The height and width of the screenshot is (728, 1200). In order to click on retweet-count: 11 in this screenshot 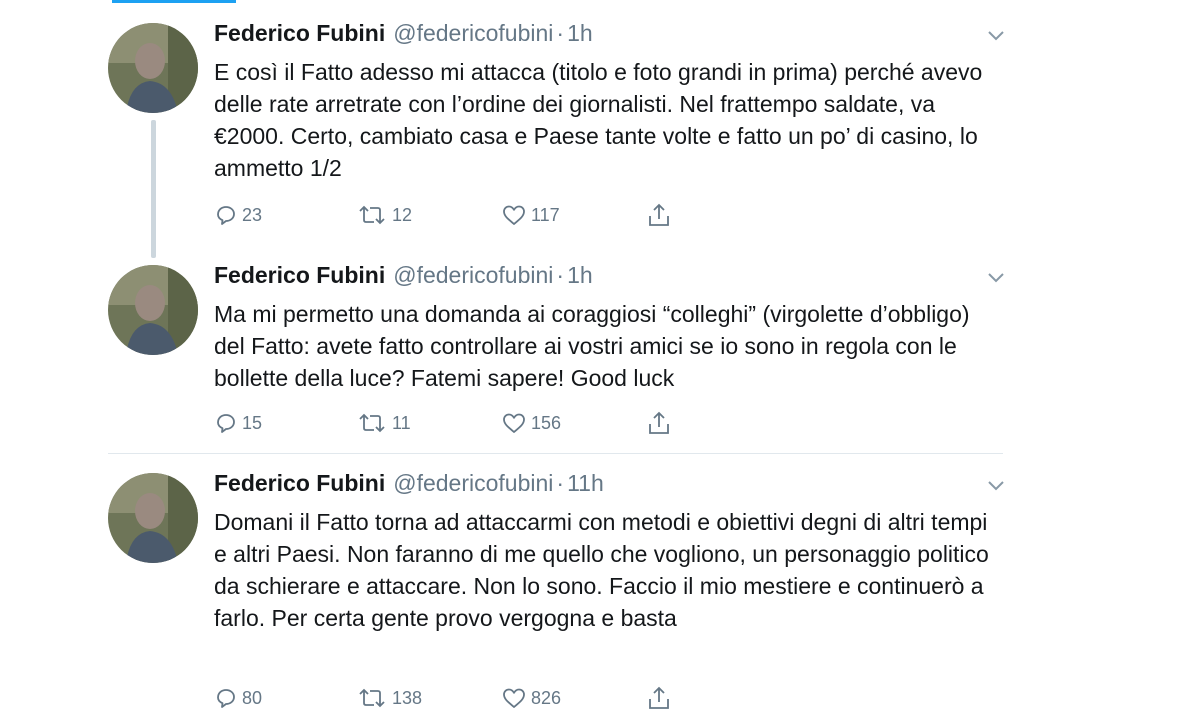, I will do `click(401, 422)`.